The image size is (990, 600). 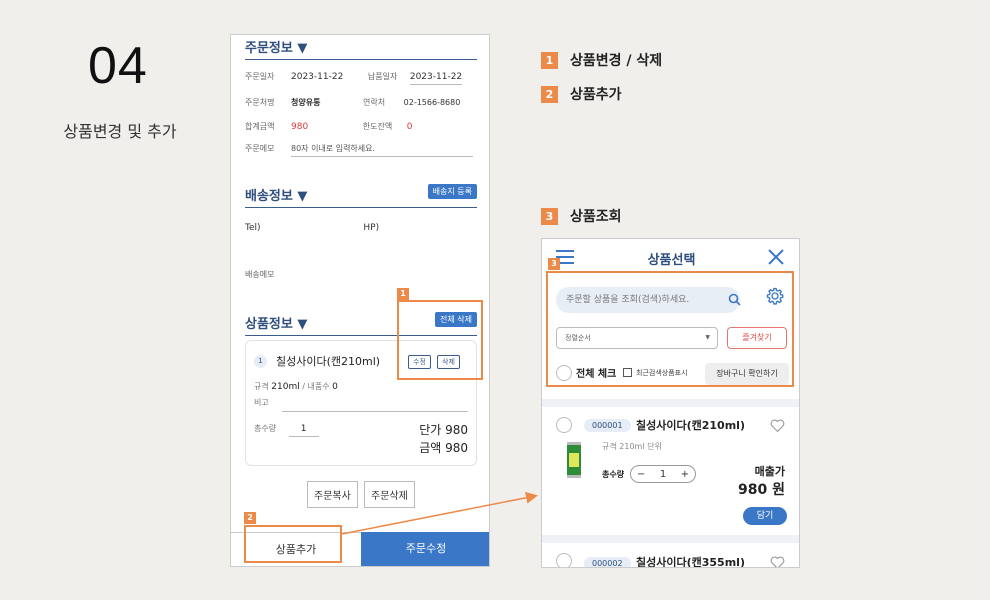 What do you see at coordinates (439, 513) in the screenshot?
I see `connector-arrow` at bounding box center [439, 513].